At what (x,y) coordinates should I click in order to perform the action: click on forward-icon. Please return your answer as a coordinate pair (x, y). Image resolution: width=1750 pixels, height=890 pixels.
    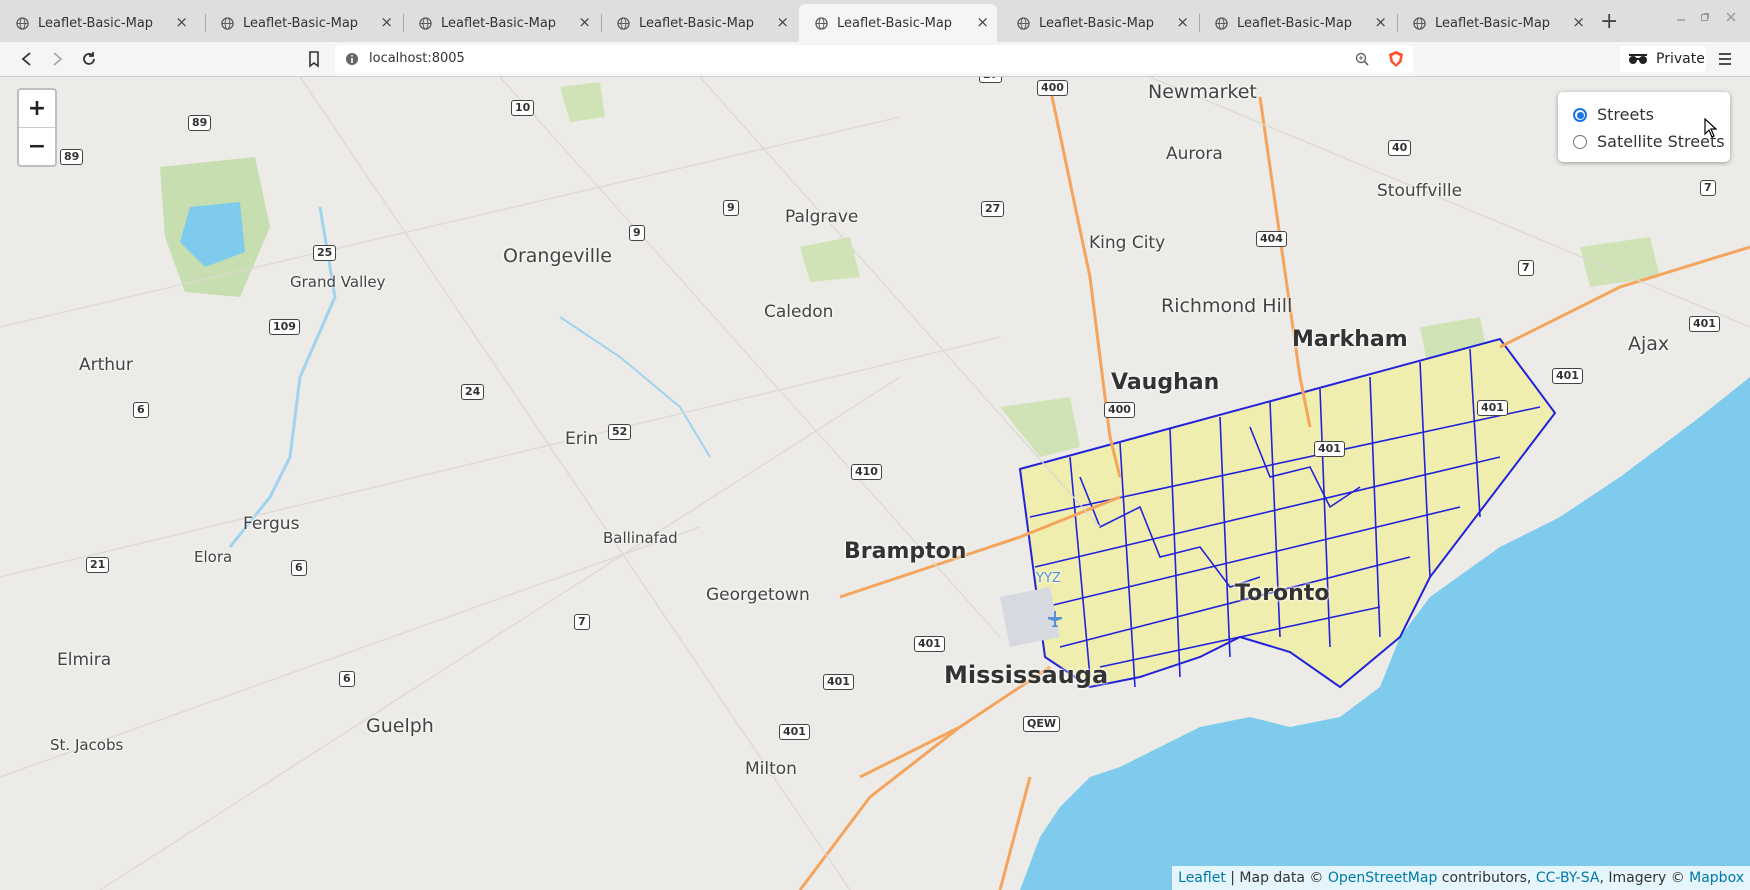
    Looking at the image, I should click on (57, 59).